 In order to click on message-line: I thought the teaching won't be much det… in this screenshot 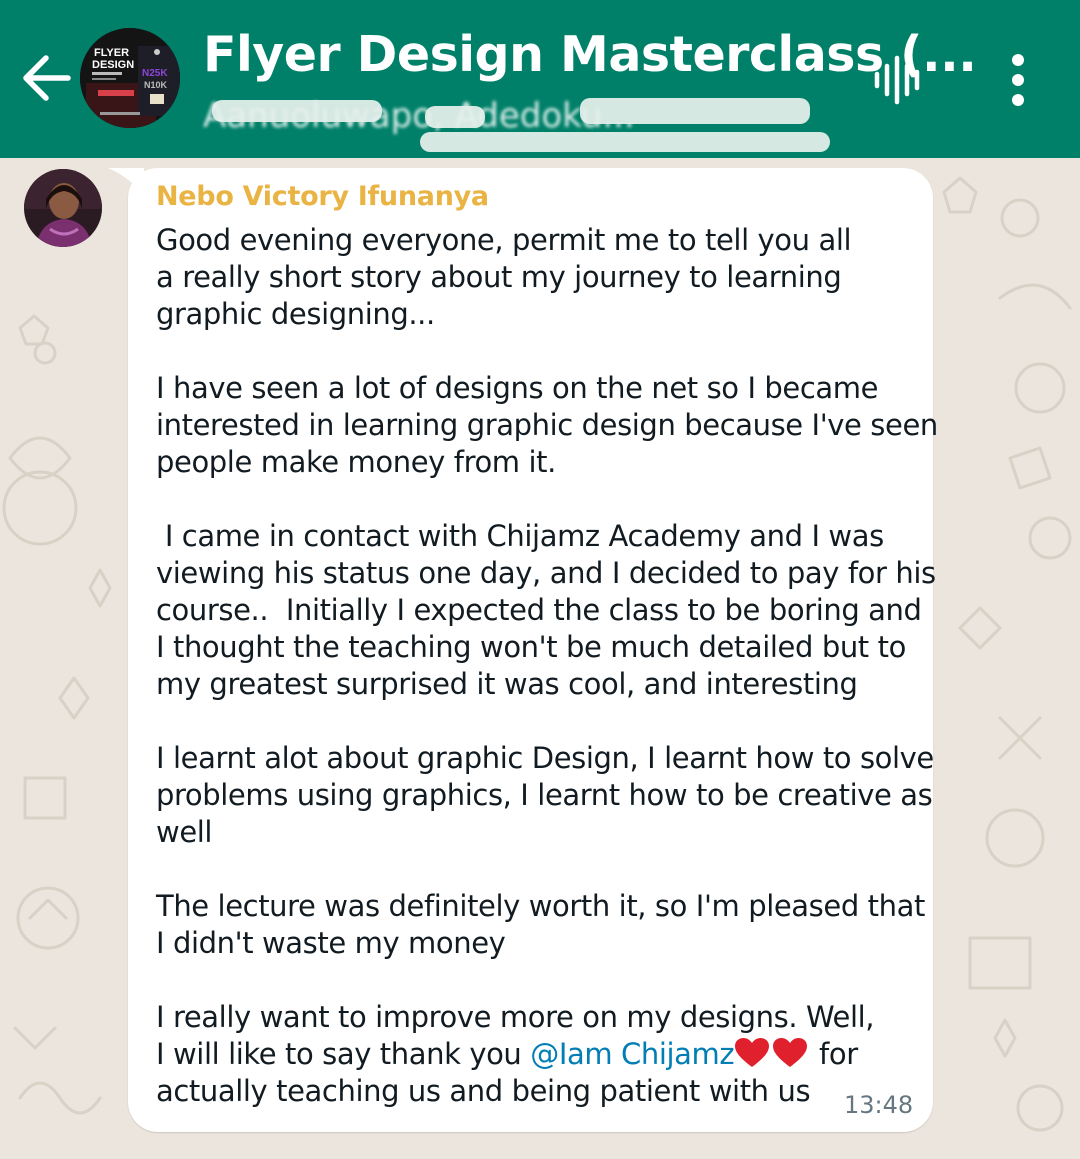, I will do `click(531, 647)`.